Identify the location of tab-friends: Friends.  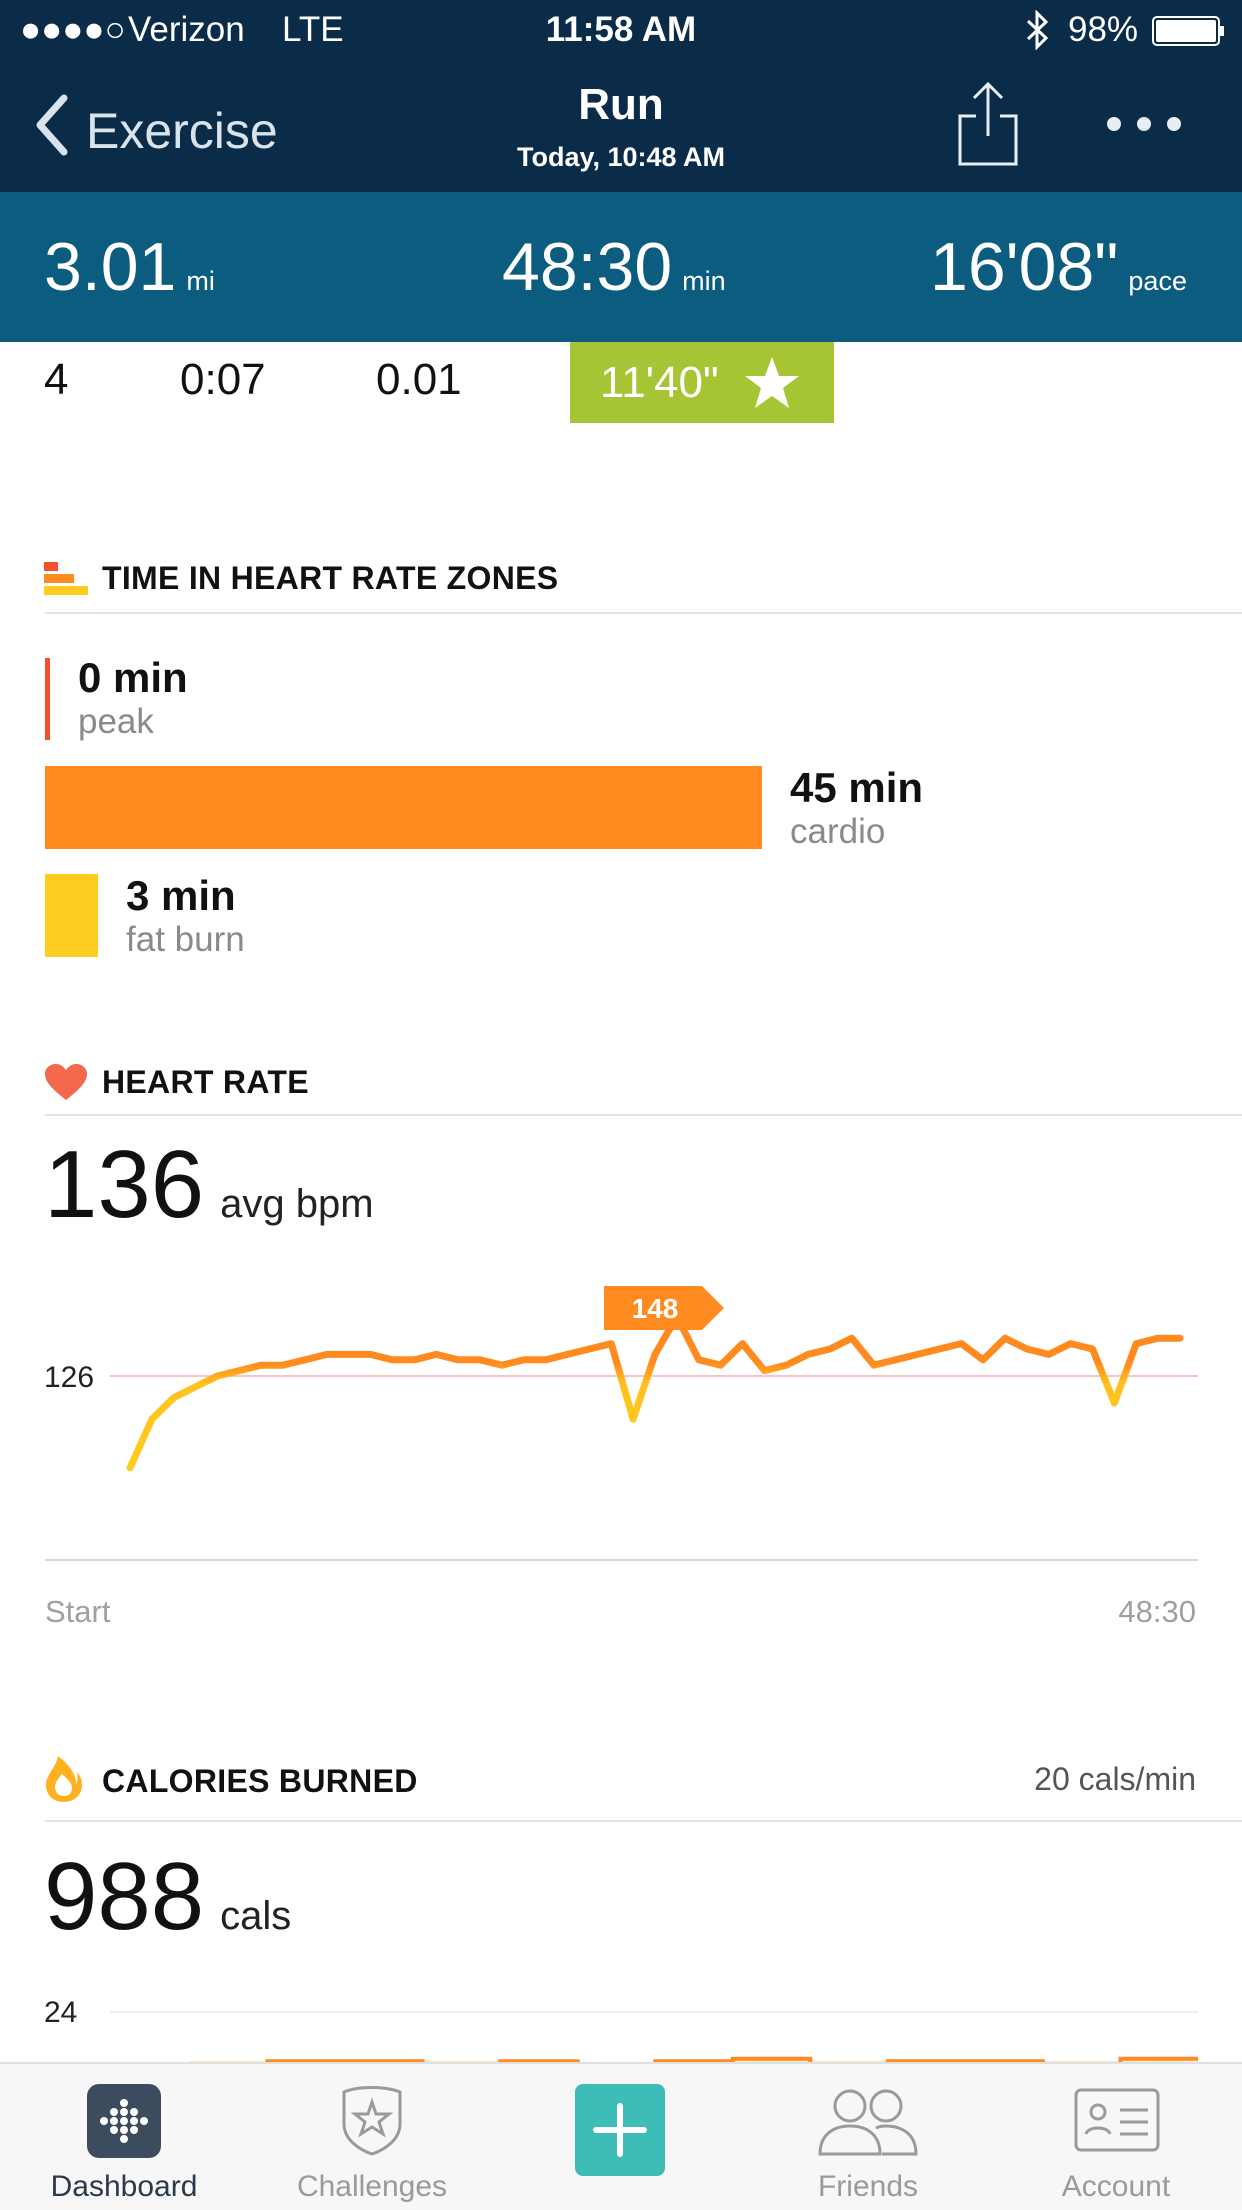
(868, 2137).